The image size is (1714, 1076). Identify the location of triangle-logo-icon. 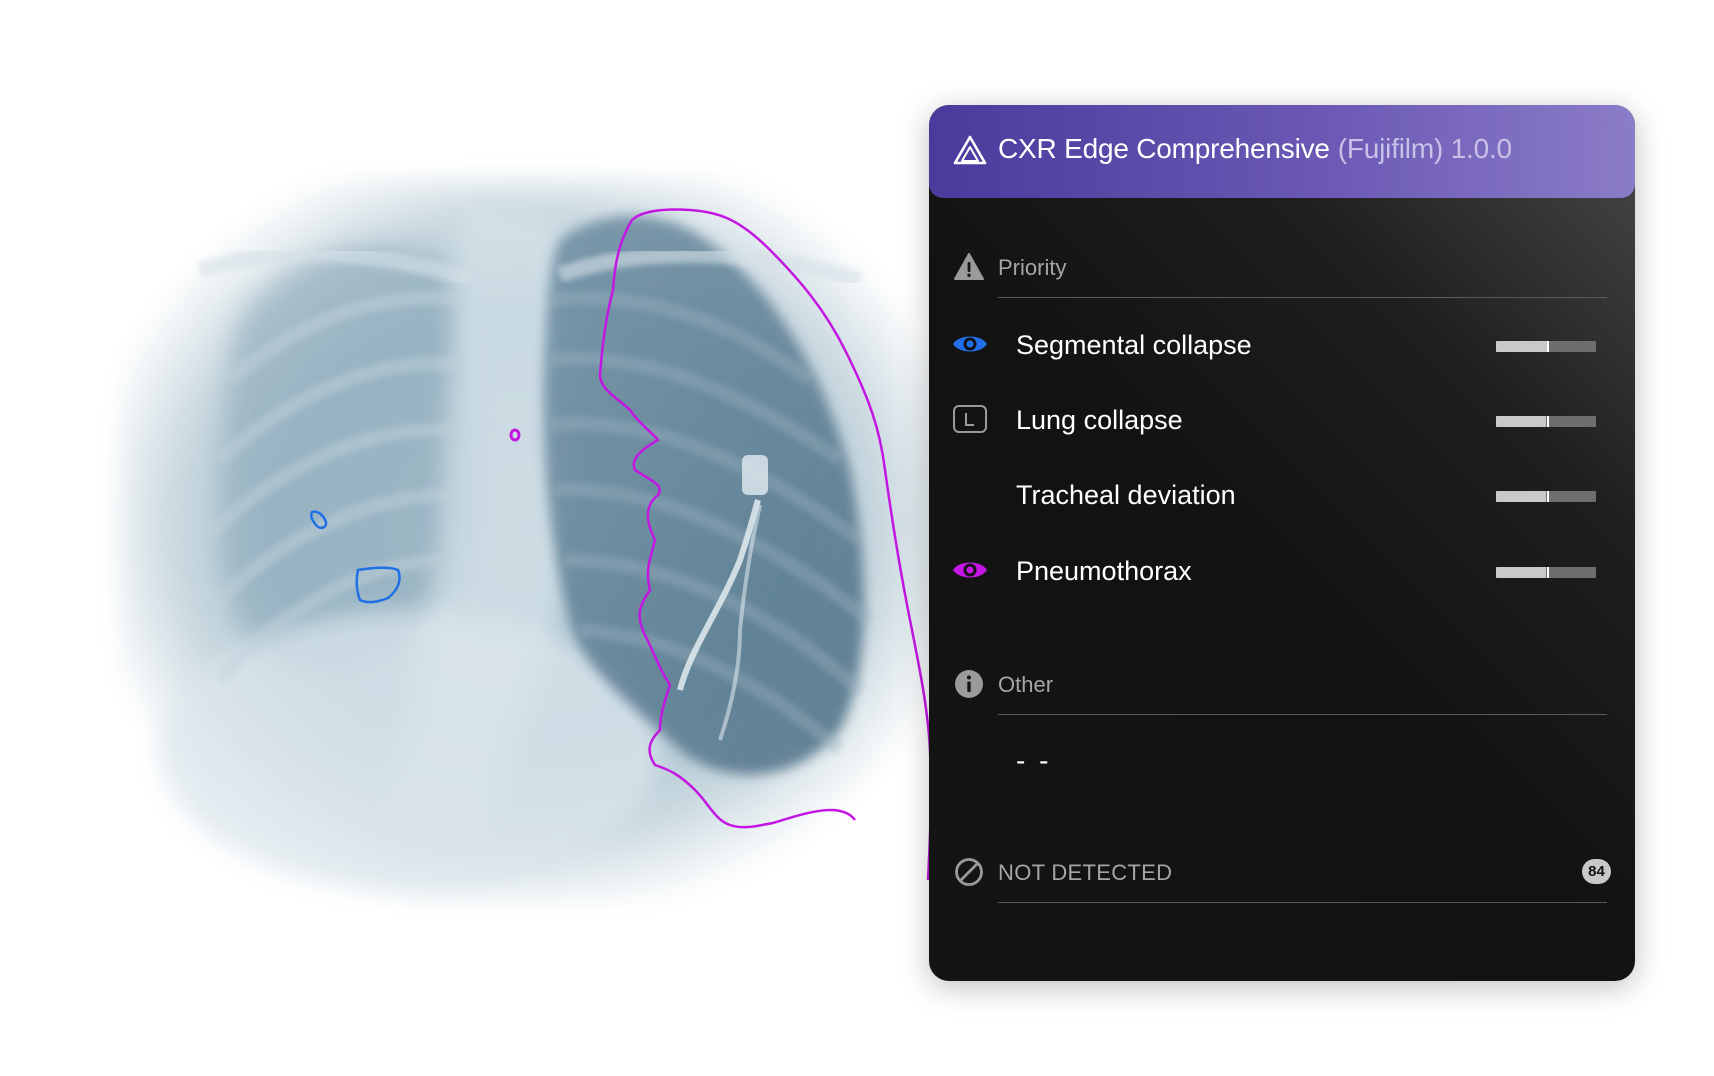
(970, 150).